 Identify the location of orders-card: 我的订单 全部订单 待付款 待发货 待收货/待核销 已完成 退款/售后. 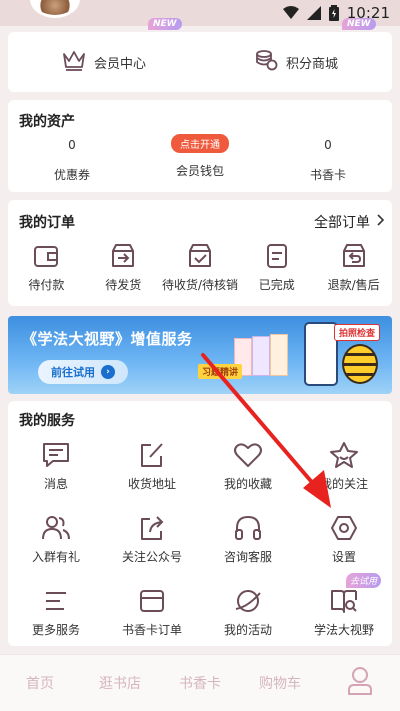
(200, 253).